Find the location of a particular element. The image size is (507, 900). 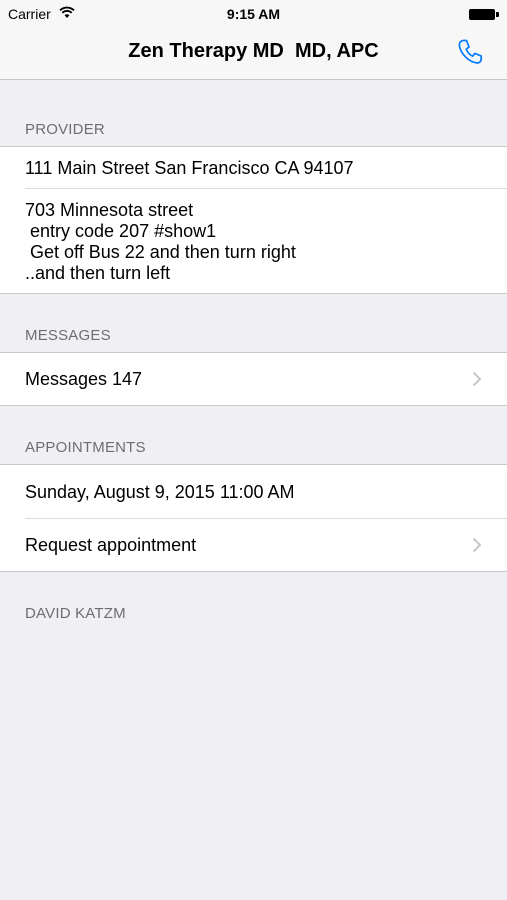

provider-section-header: PROVIDER is located at coordinates (65, 129).